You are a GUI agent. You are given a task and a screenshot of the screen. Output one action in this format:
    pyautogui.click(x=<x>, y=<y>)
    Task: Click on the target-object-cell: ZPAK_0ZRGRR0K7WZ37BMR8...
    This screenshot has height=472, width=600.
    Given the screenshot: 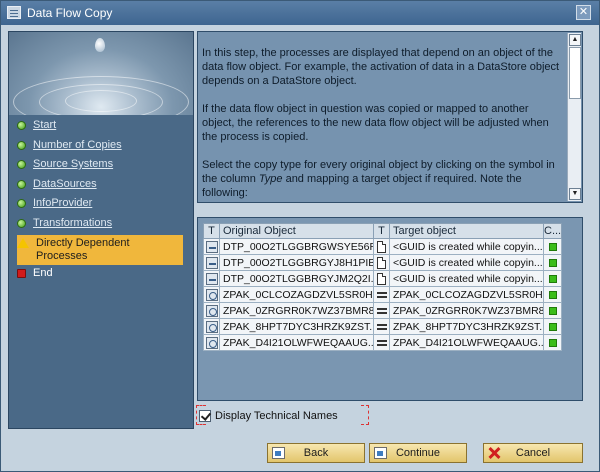 What is the action you would take?
    pyautogui.click(x=466, y=310)
    